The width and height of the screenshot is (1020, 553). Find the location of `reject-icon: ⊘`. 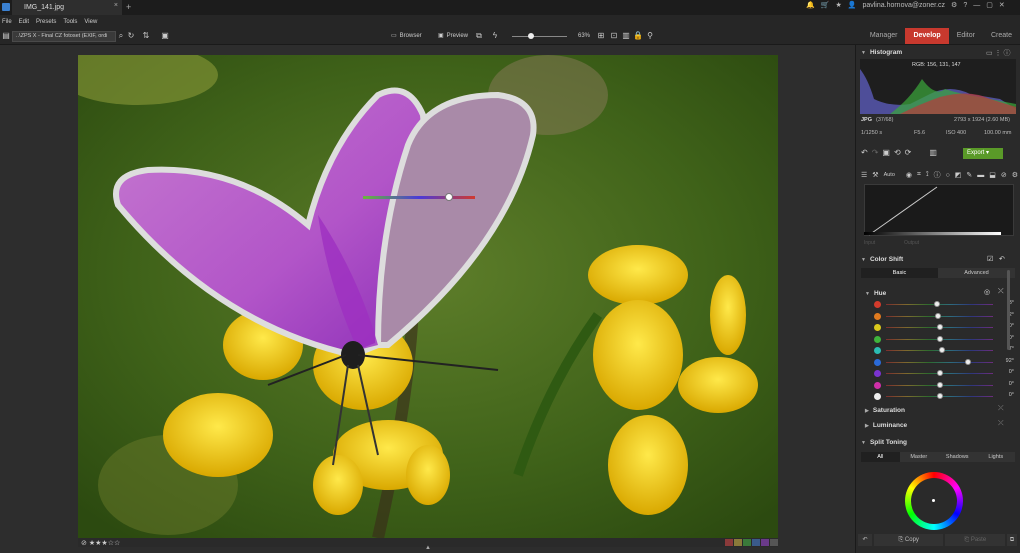

reject-icon: ⊘ is located at coordinates (84, 543).